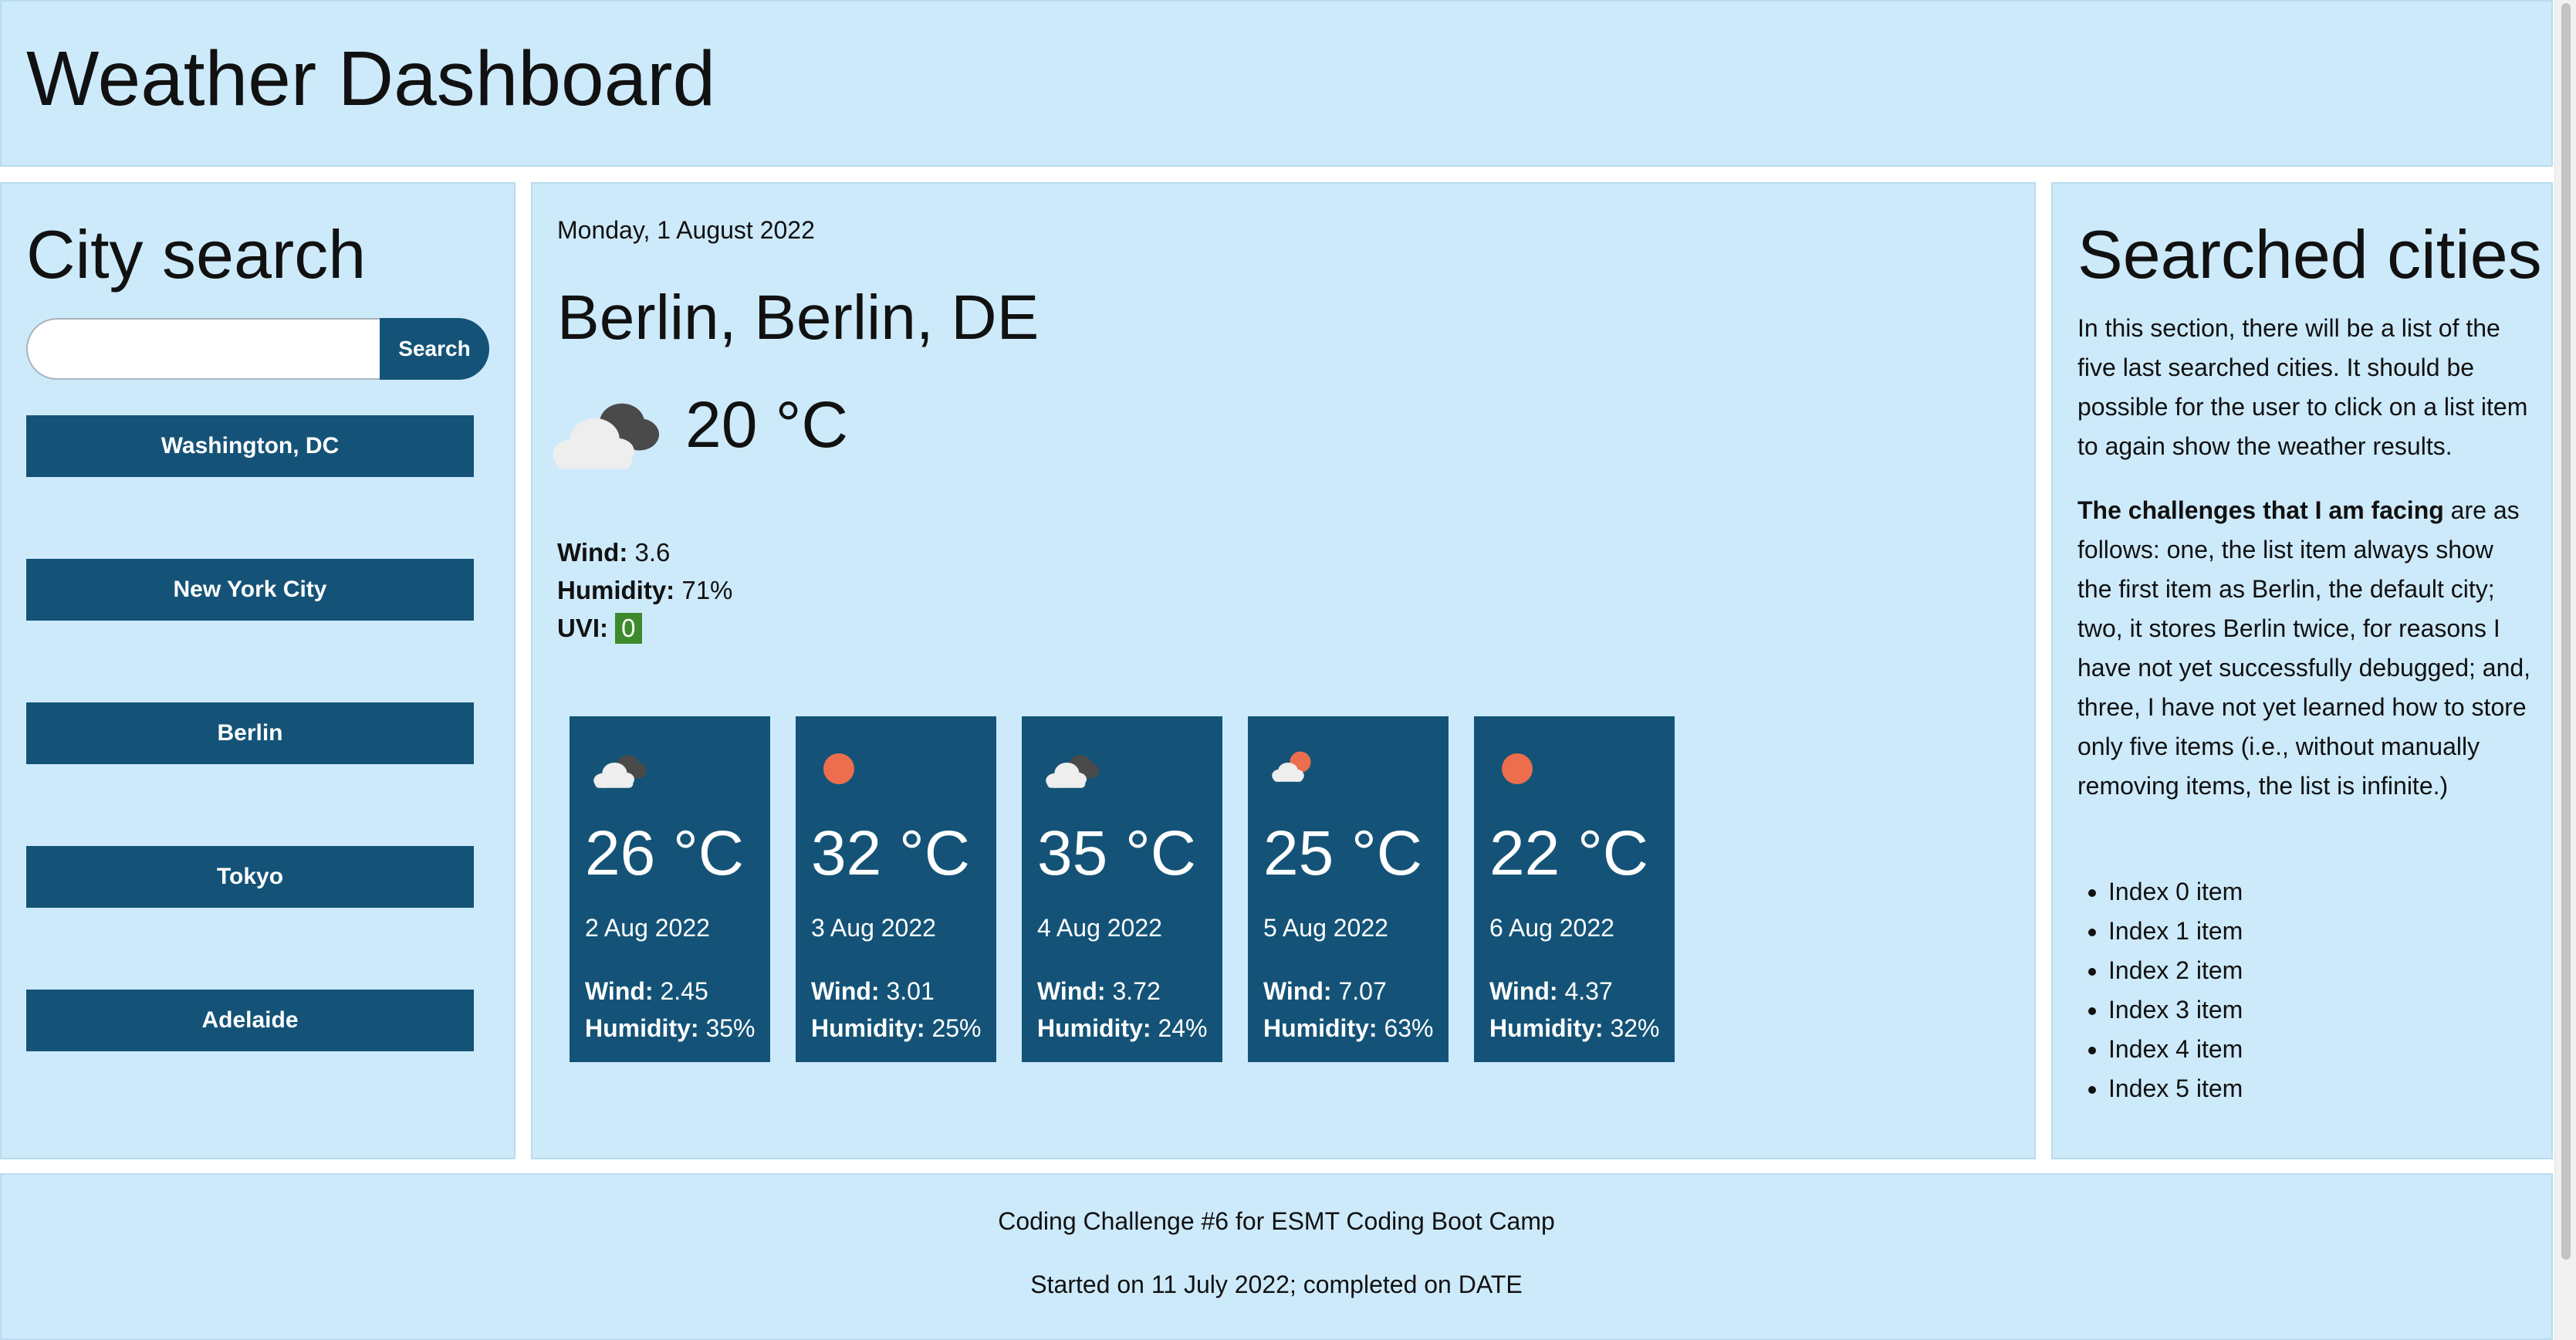  I want to click on current-date: Monday, 1 August 2022, so click(686, 230).